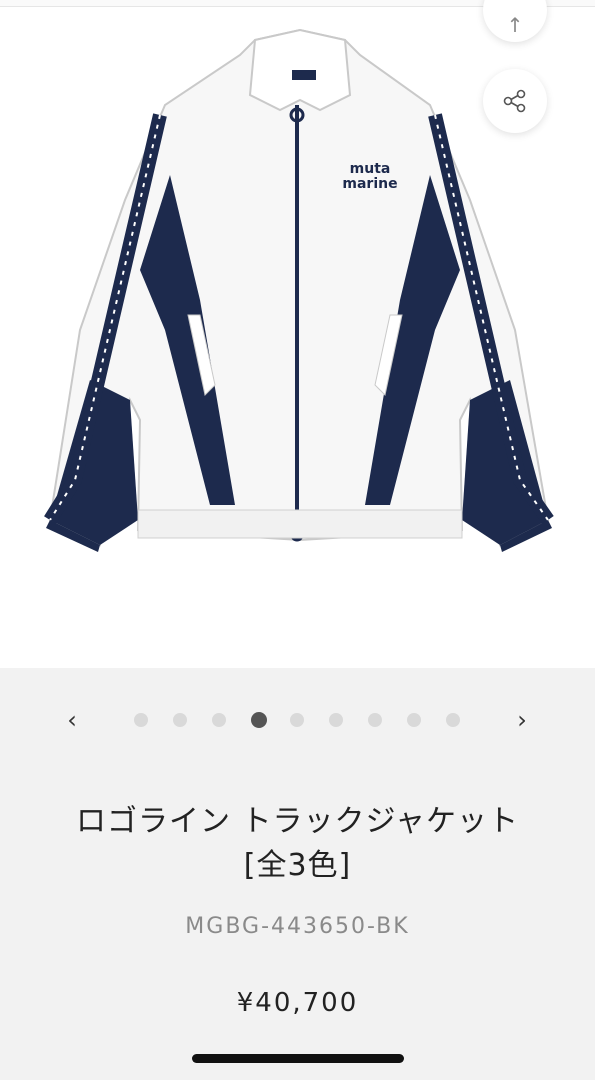  I want to click on jacket-logo: muta marine, so click(370, 176).